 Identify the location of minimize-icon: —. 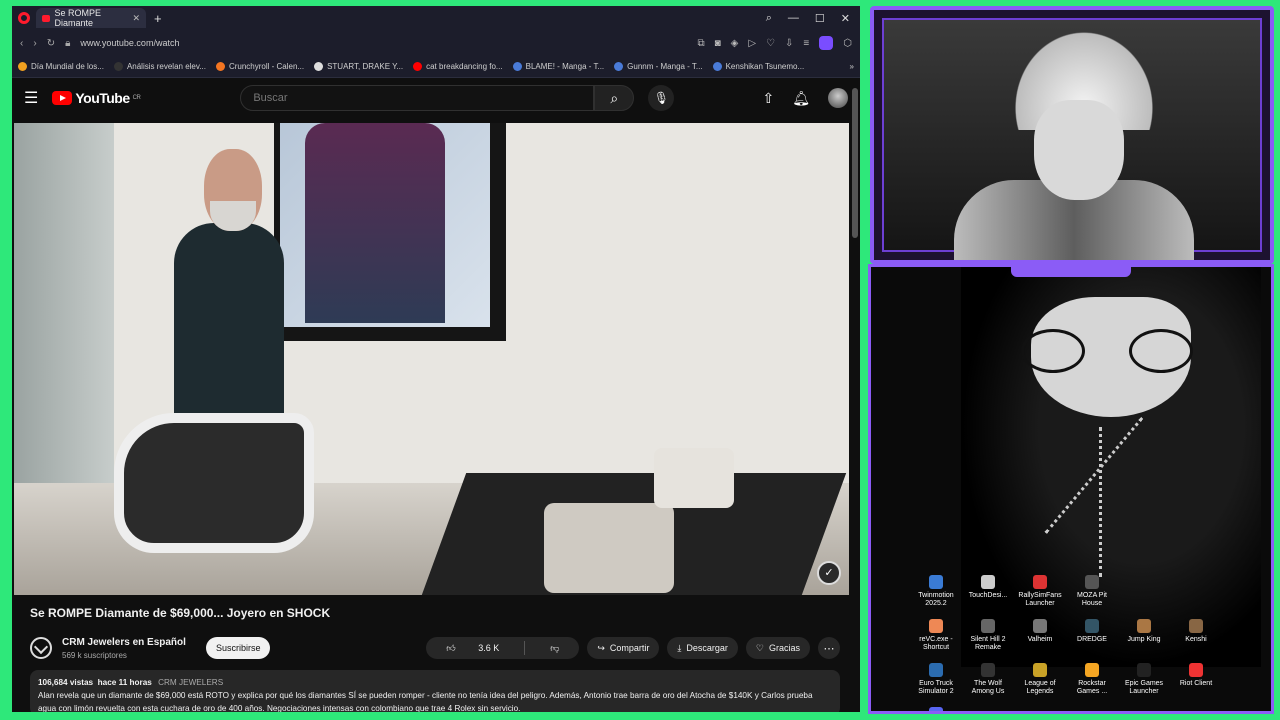
(793, 18).